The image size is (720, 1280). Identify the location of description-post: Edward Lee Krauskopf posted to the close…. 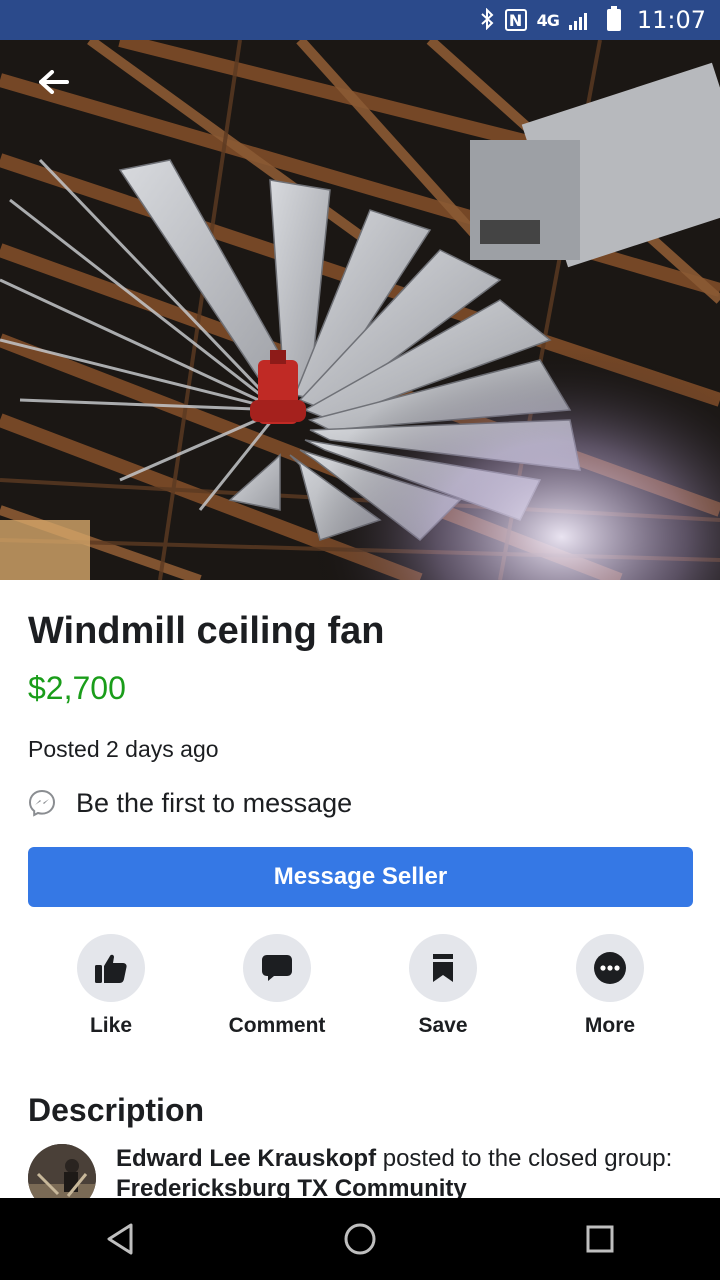
(360, 1172).